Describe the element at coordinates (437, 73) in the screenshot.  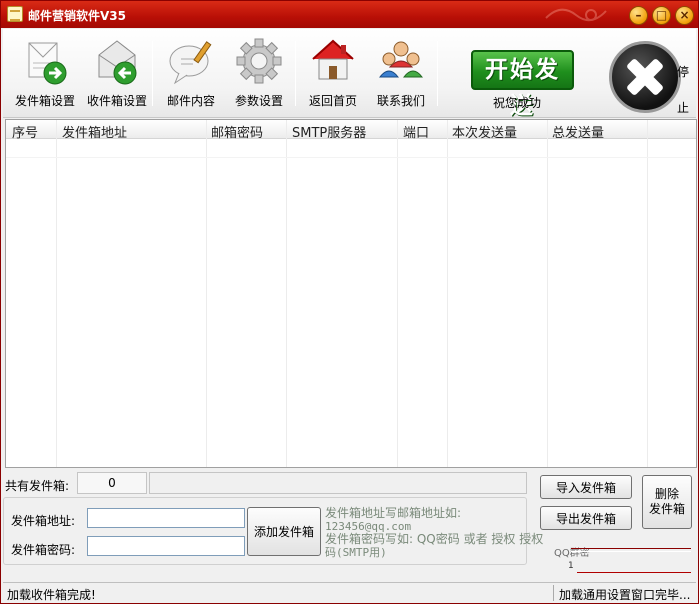
I see `toolbar-separator` at that location.